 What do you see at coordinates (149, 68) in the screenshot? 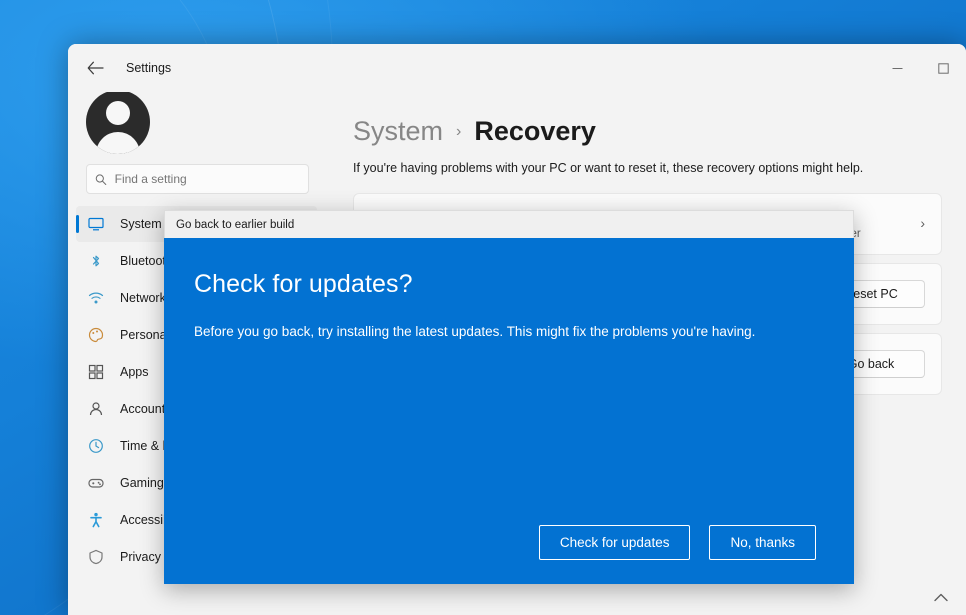
I see `window-title: Settings` at bounding box center [149, 68].